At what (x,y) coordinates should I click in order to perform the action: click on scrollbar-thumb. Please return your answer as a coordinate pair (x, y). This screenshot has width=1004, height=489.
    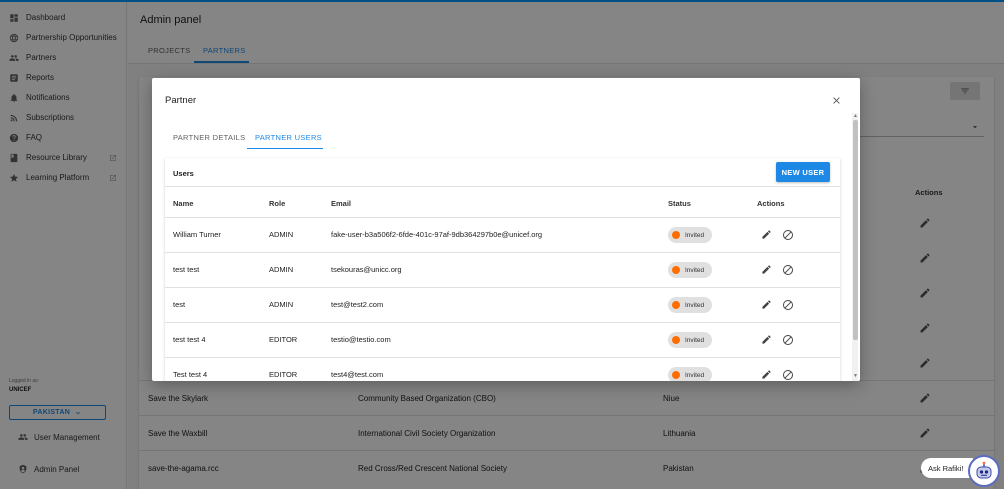
    Looking at the image, I should click on (855, 230).